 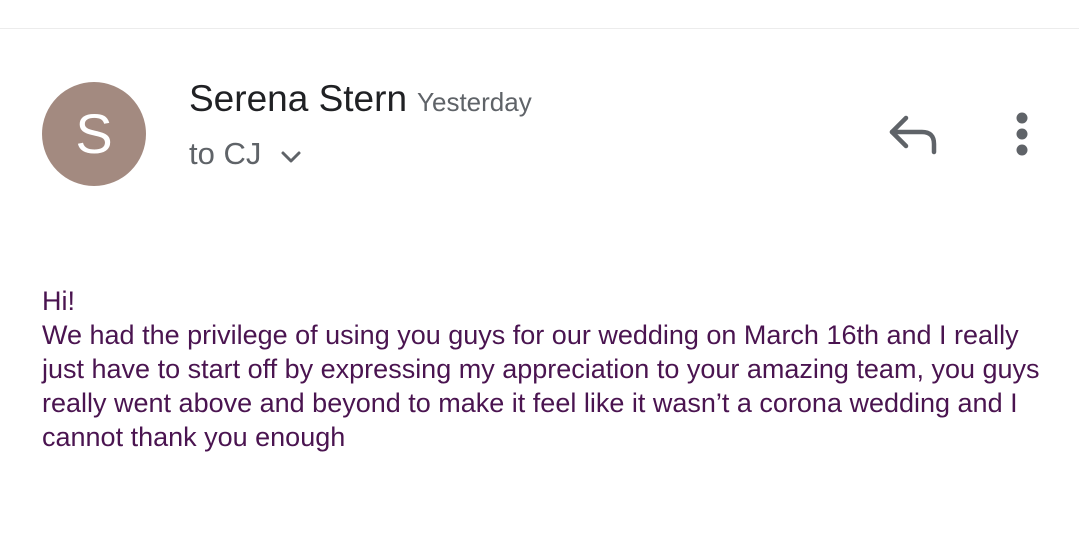 I want to click on avatar: S, so click(x=94, y=134).